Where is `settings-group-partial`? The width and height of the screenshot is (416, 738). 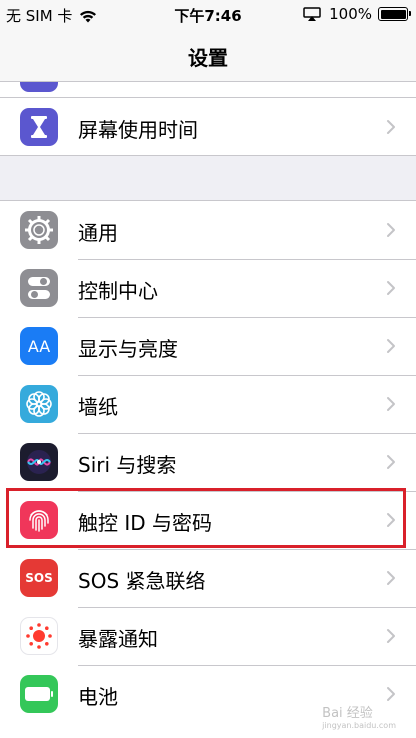
settings-group-partial is located at coordinates (208, 90).